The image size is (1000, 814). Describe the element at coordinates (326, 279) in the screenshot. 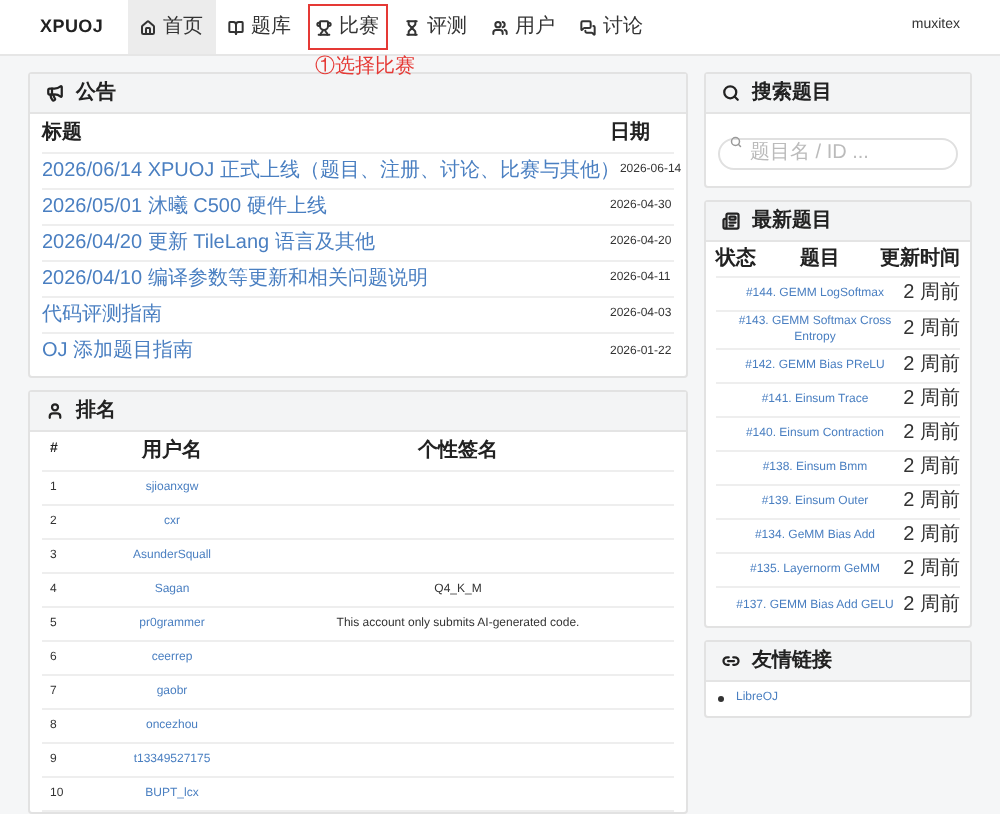

I see `announcement-link: 2026/04/10 编译参数等更新和相关问题说明` at that location.